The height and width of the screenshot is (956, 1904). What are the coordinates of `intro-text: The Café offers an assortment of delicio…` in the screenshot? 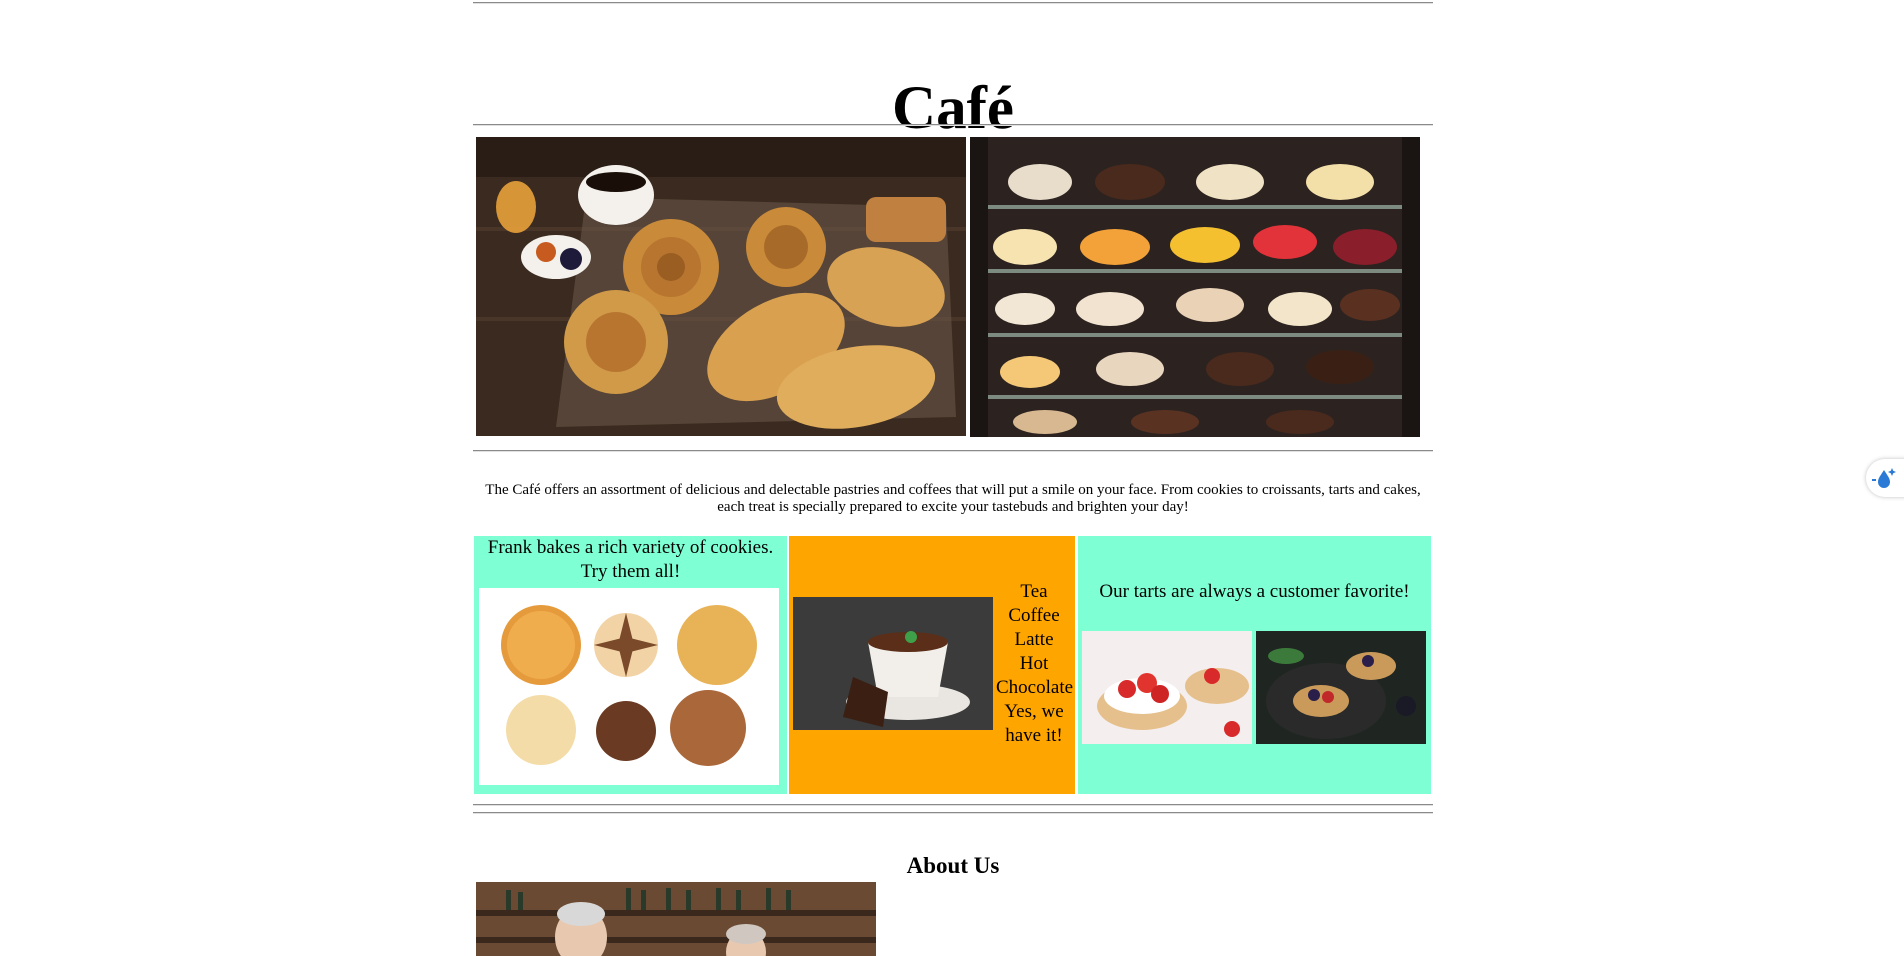 It's located at (953, 498).